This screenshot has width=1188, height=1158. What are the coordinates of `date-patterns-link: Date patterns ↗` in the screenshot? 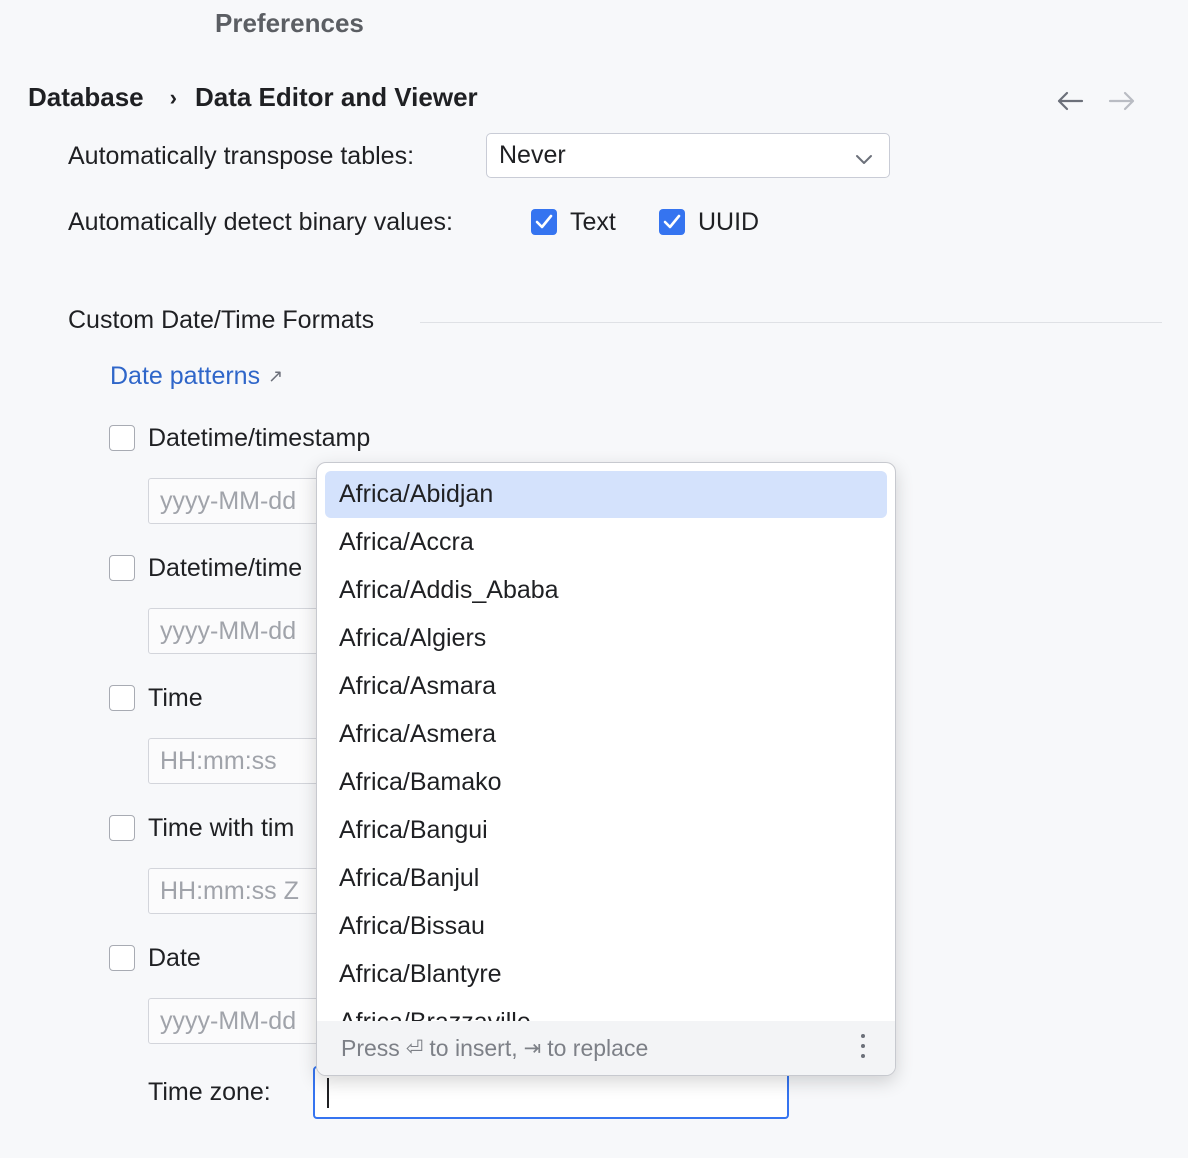 It's located at (196, 376).